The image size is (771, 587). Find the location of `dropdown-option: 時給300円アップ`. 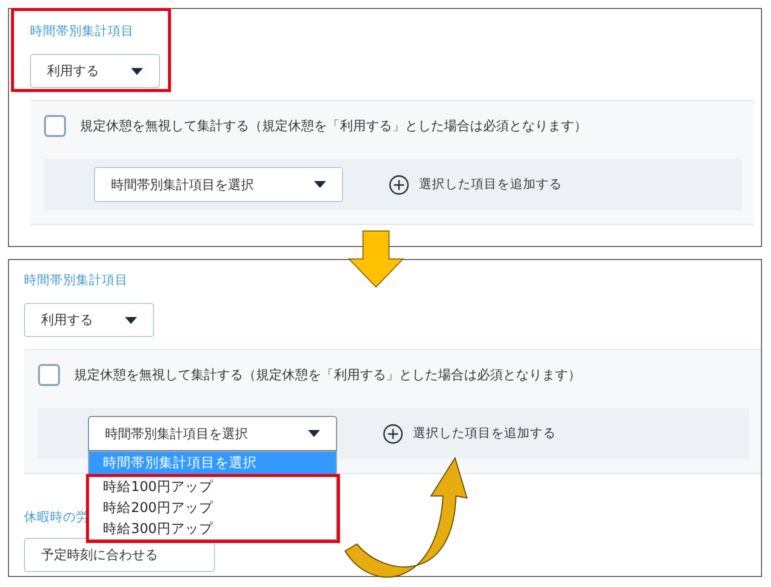

dropdown-option: 時給300円アップ is located at coordinates (213, 529).